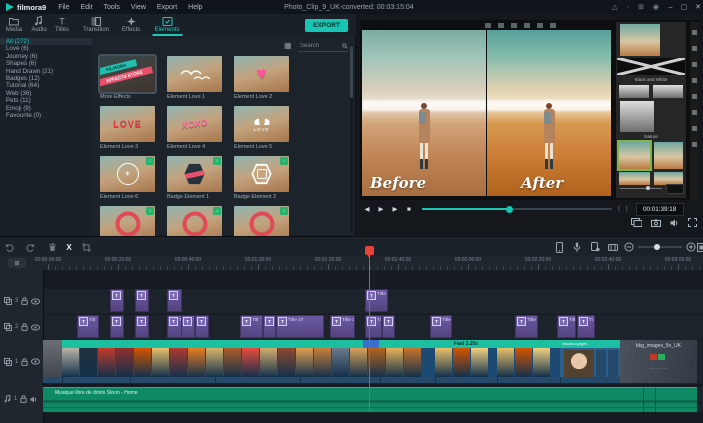 The image size is (703, 423). Describe the element at coordinates (369, 252) in the screenshot. I see `playhead` at that location.